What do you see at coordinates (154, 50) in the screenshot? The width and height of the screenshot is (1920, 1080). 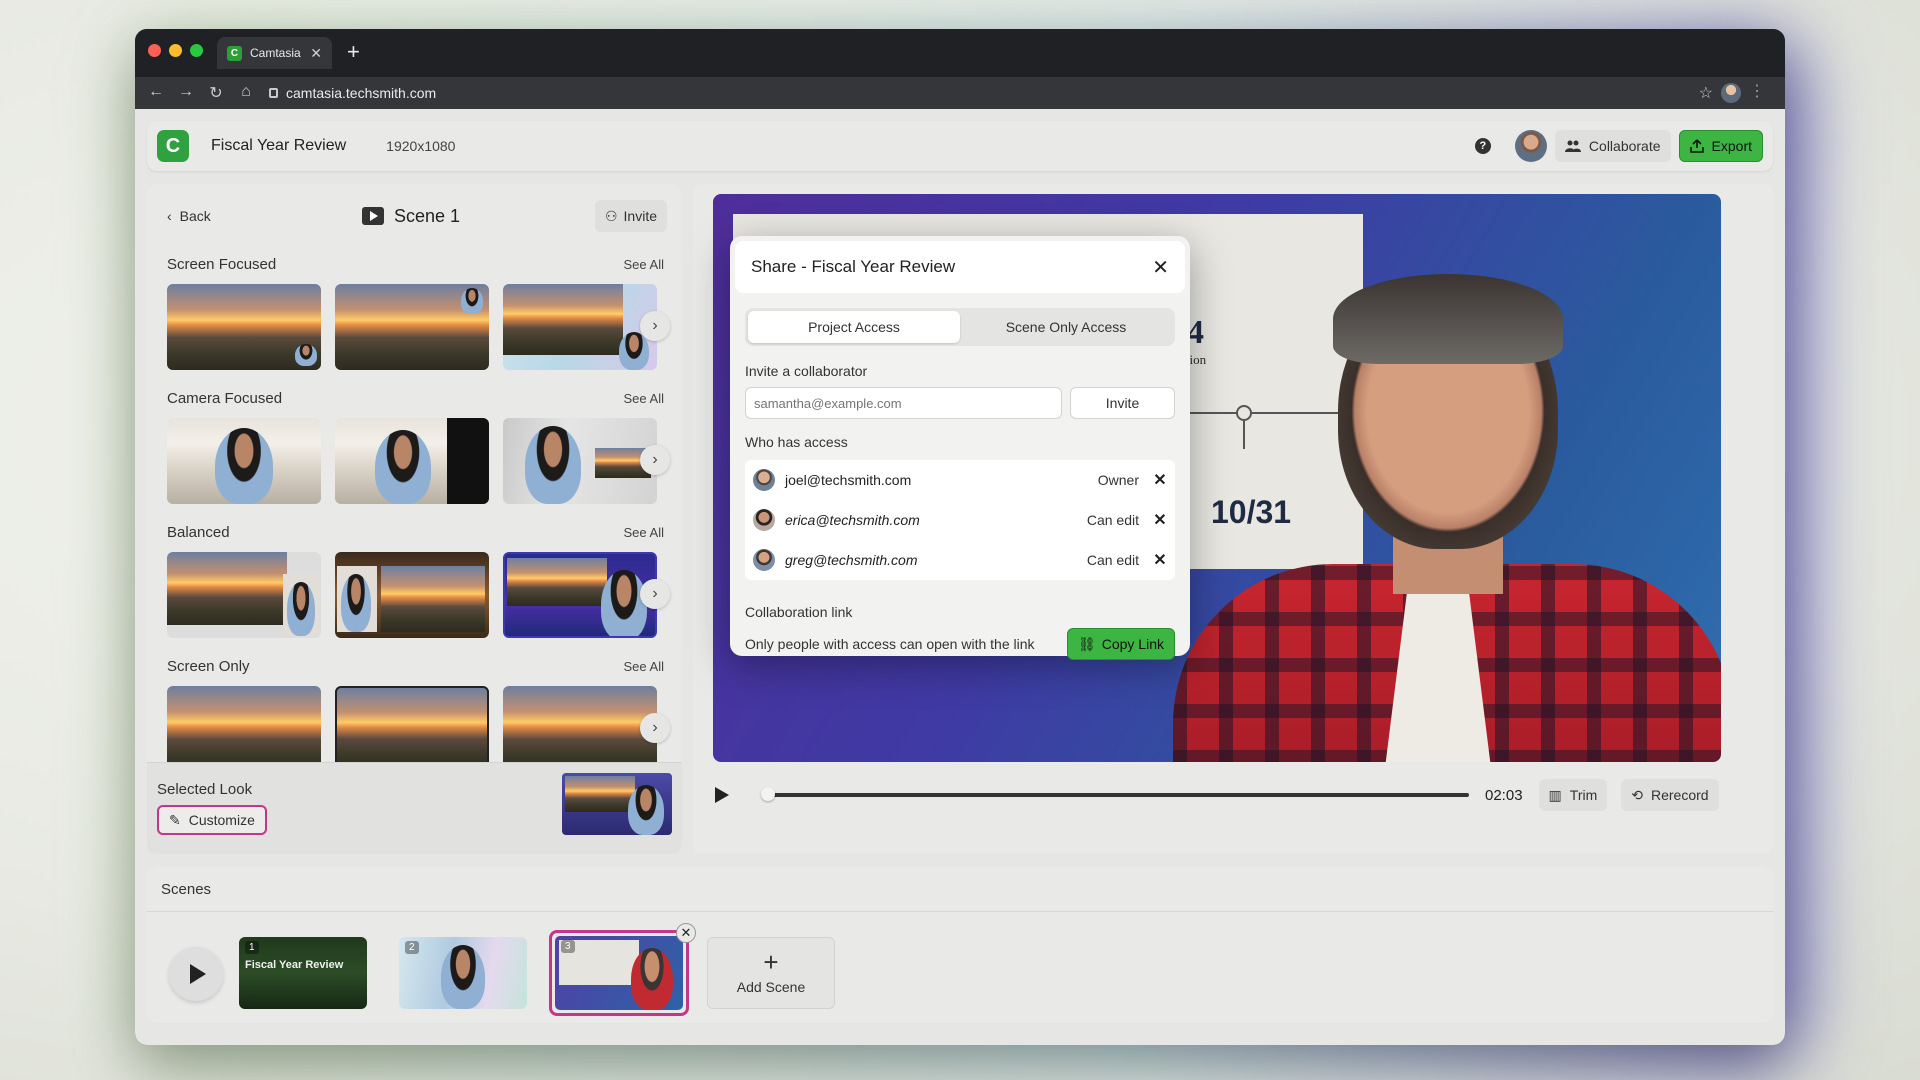 I see `close-window-button` at bounding box center [154, 50].